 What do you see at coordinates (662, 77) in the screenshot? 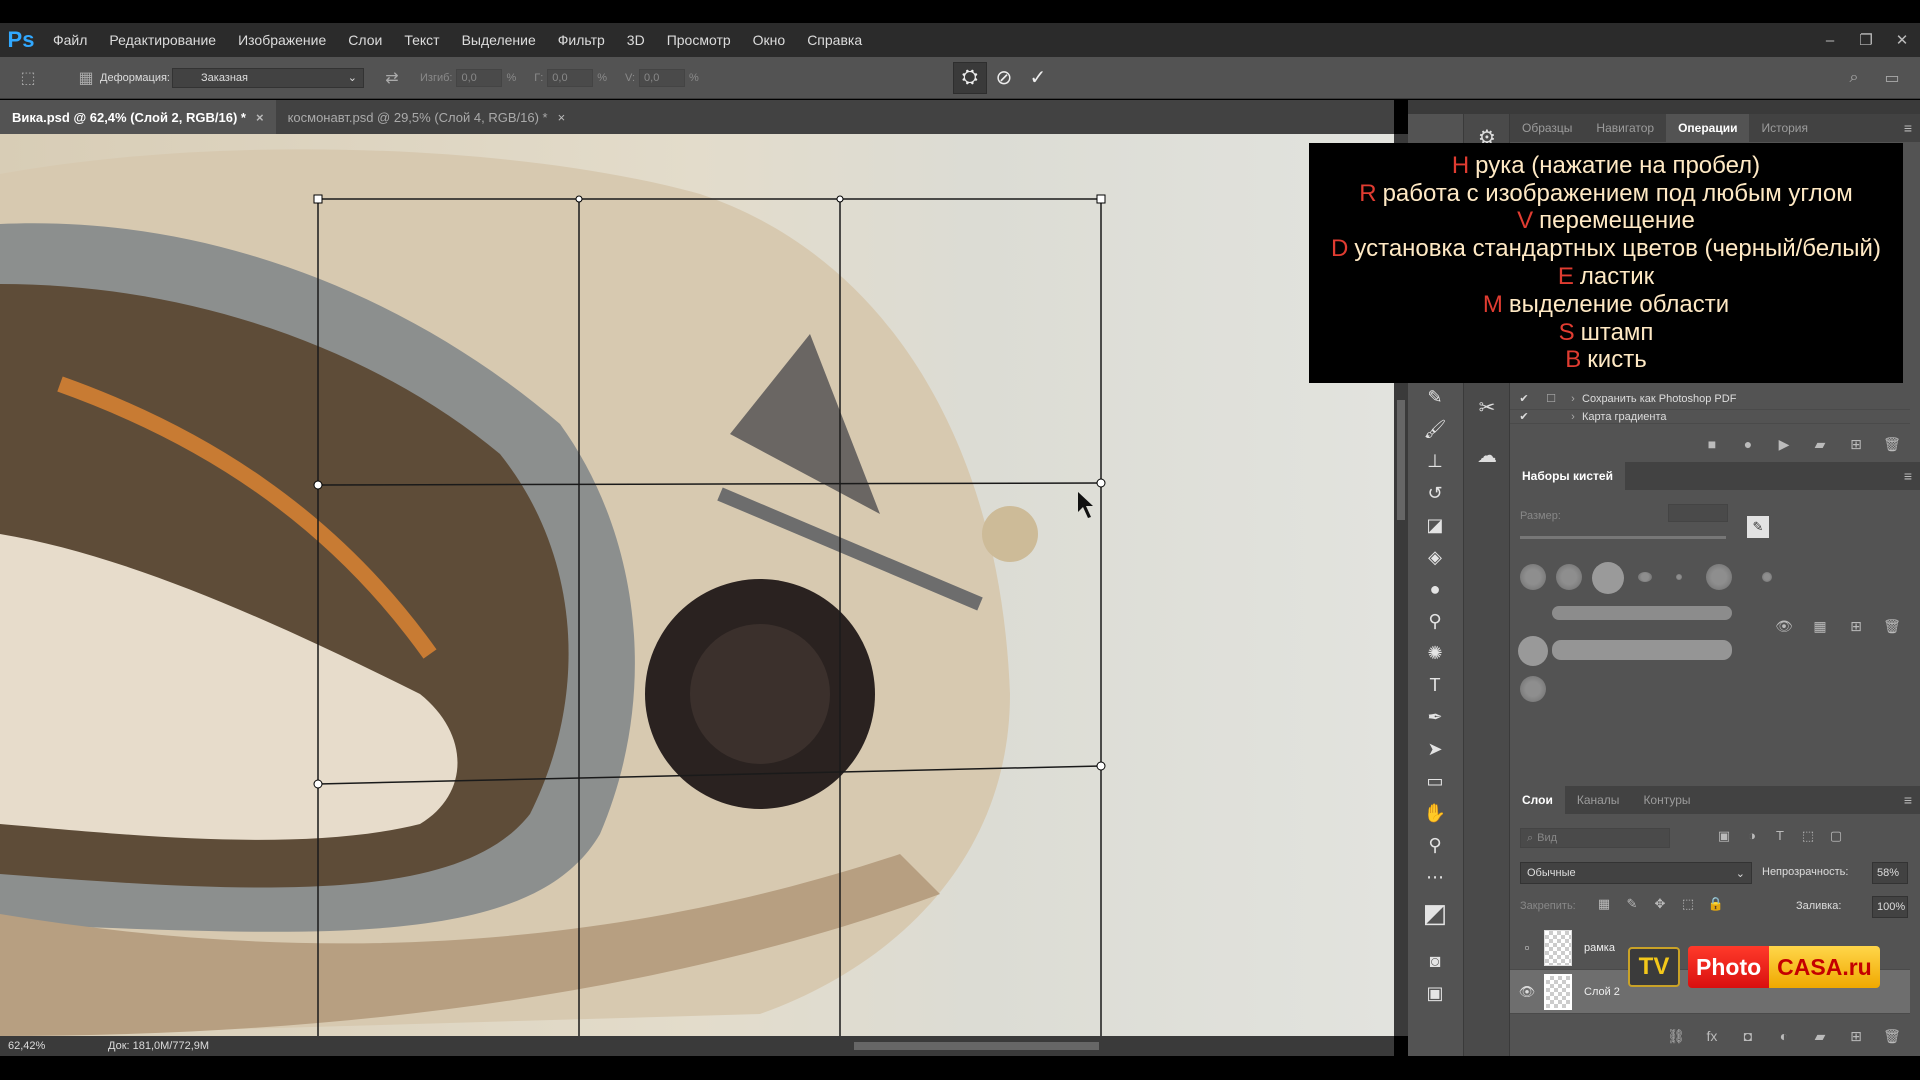
I see `v-distort-field: 0,0` at bounding box center [662, 77].